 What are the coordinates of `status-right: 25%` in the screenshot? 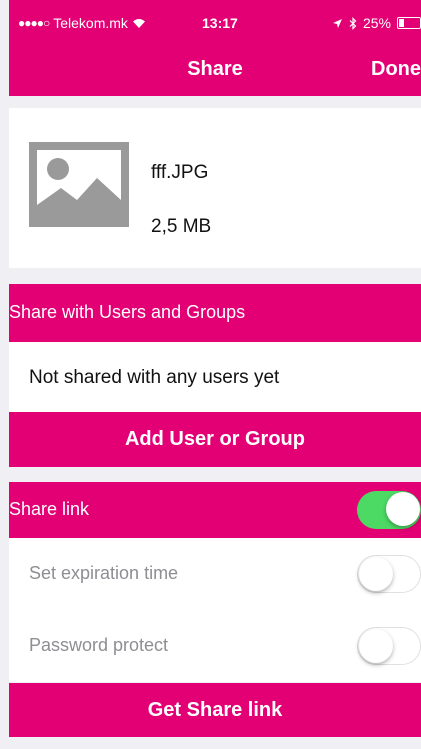 It's located at (376, 23).